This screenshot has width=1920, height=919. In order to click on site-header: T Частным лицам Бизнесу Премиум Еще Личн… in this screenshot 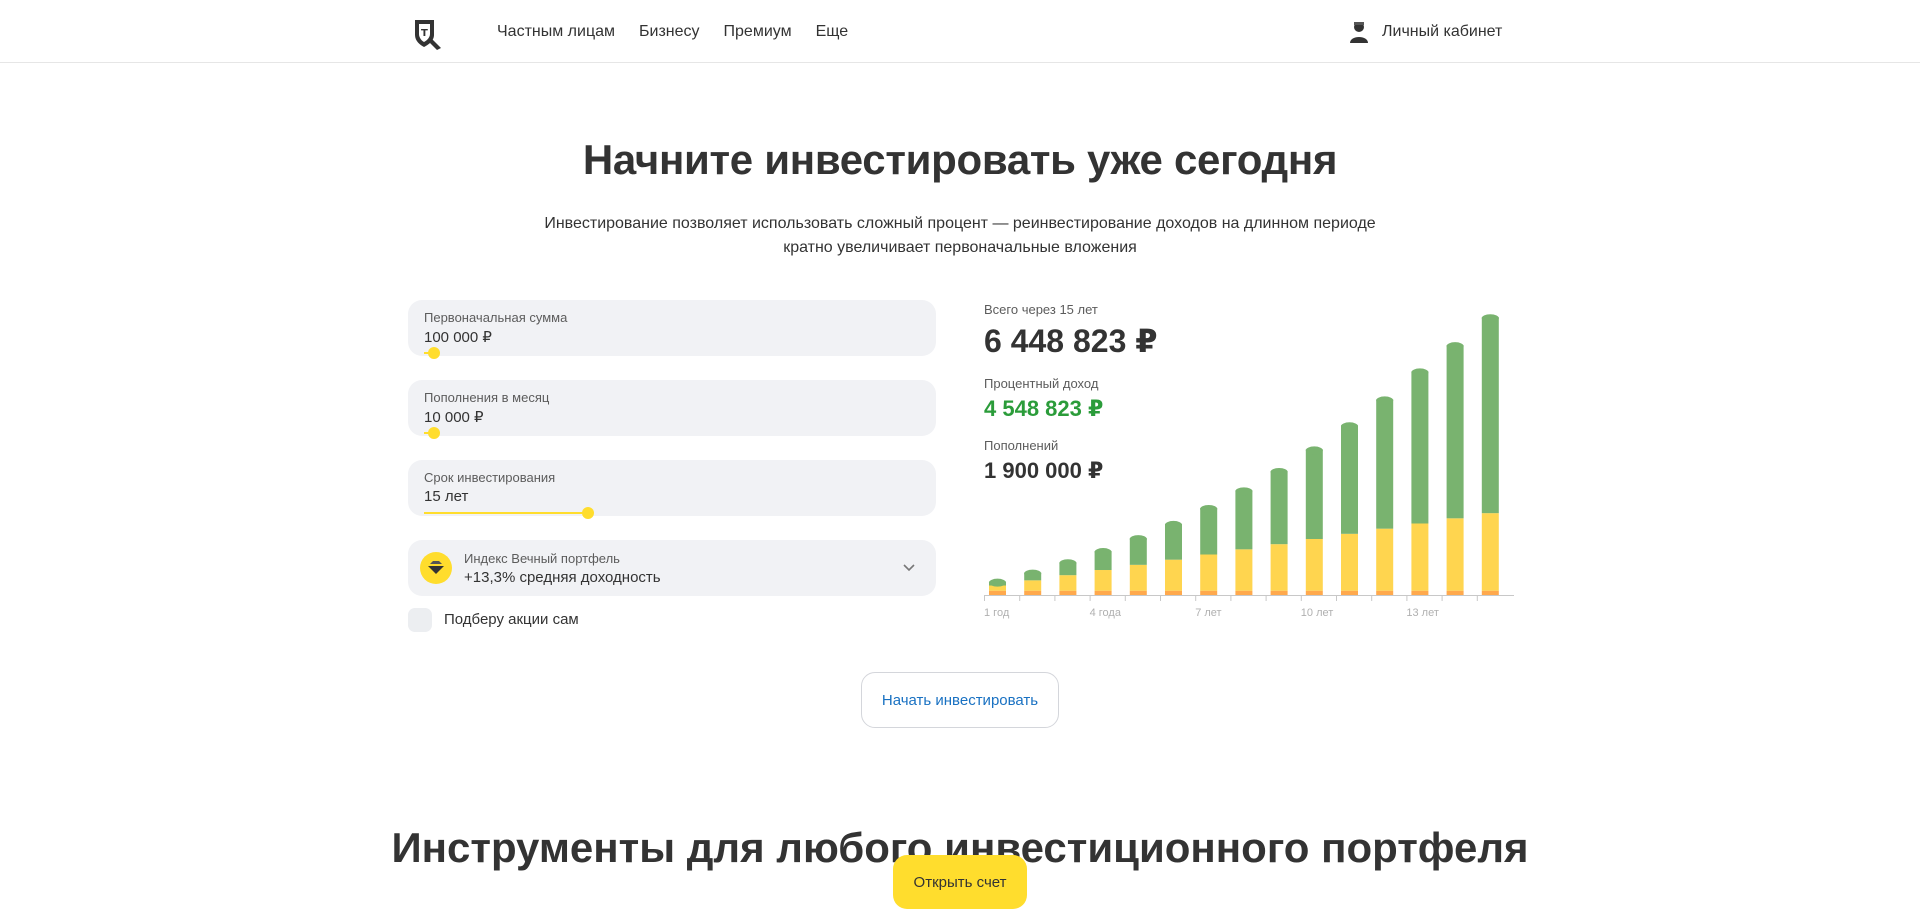, I will do `click(960, 31)`.